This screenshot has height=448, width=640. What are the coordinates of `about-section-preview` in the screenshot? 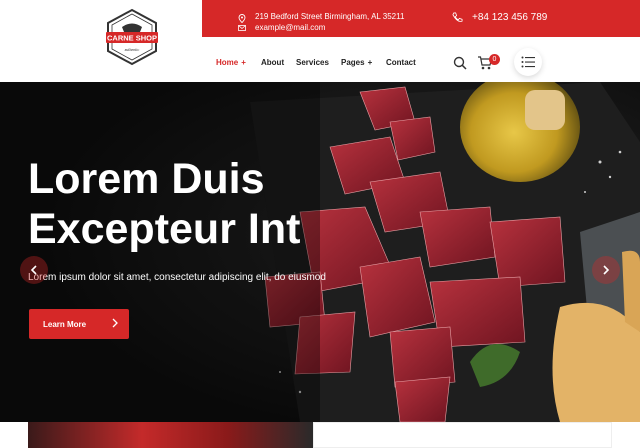 It's located at (320, 435).